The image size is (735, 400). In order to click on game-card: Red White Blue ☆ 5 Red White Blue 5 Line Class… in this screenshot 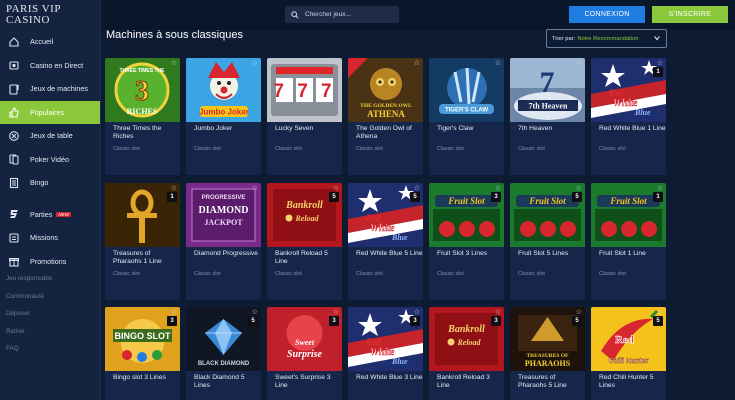, I will do `click(385, 241)`.